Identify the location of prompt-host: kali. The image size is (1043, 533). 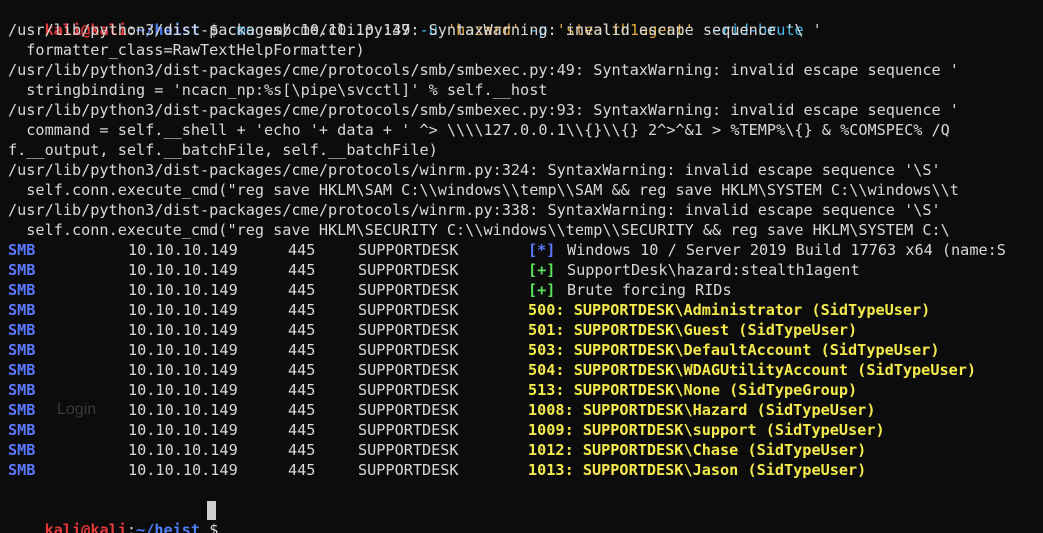
(108, 527).